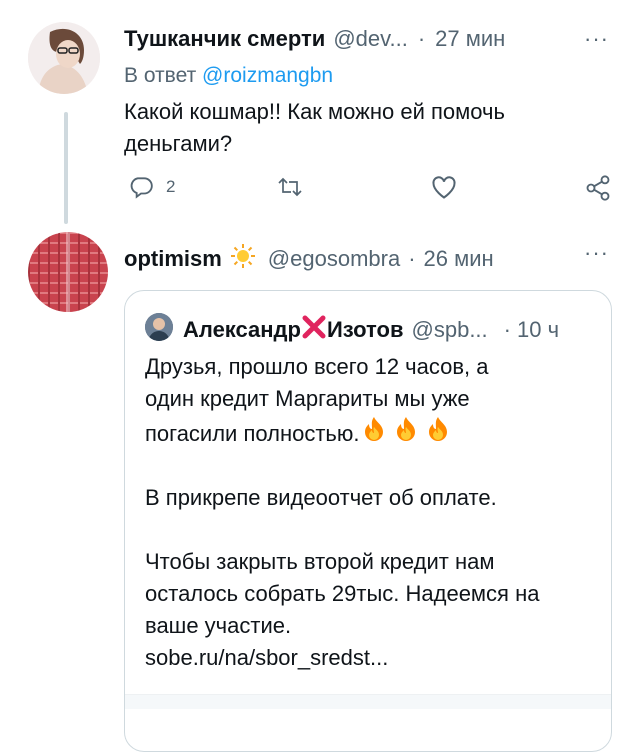 The width and height of the screenshot is (640, 752). Describe the element at coordinates (141, 187) in the screenshot. I see `reply-icon` at that location.